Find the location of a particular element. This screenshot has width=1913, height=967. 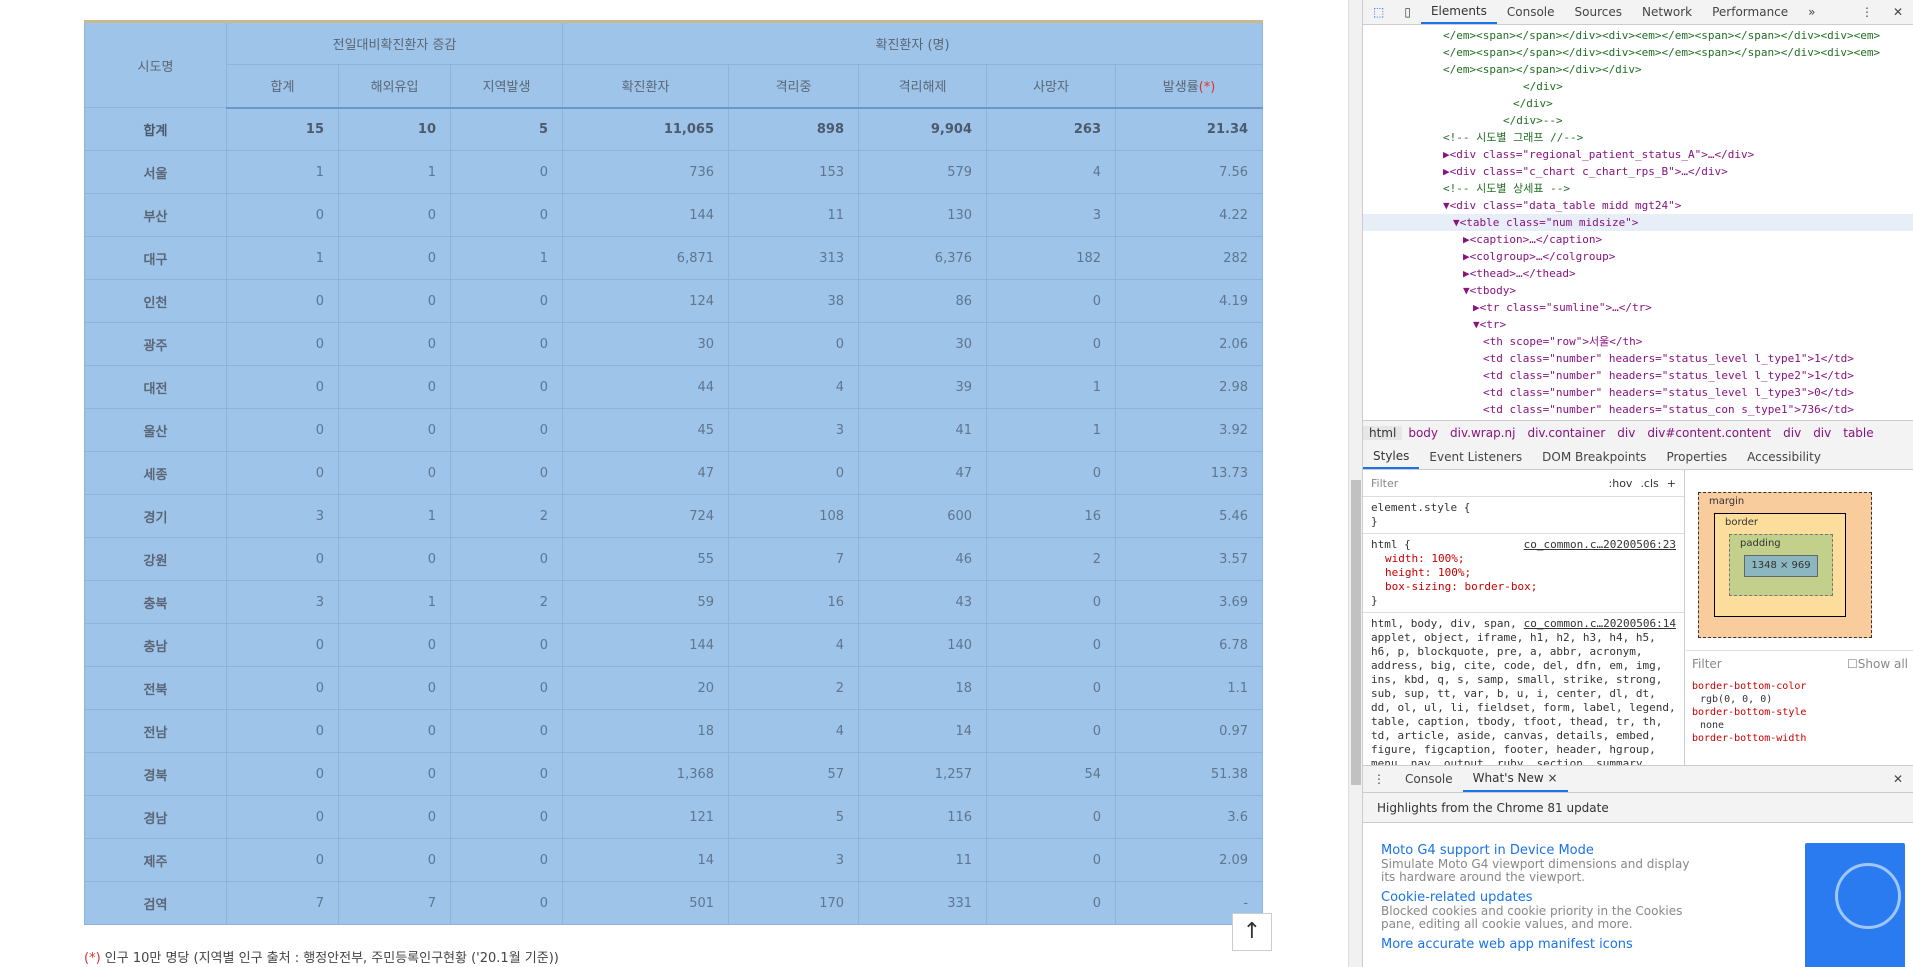

table-row: 부산 0 0 0 144 11 130 3 4.22 is located at coordinates (674, 215).